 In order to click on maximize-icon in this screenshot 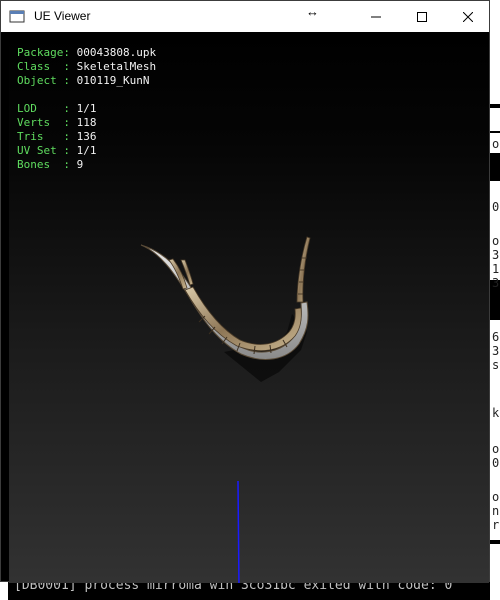, I will do `click(422, 16)`.